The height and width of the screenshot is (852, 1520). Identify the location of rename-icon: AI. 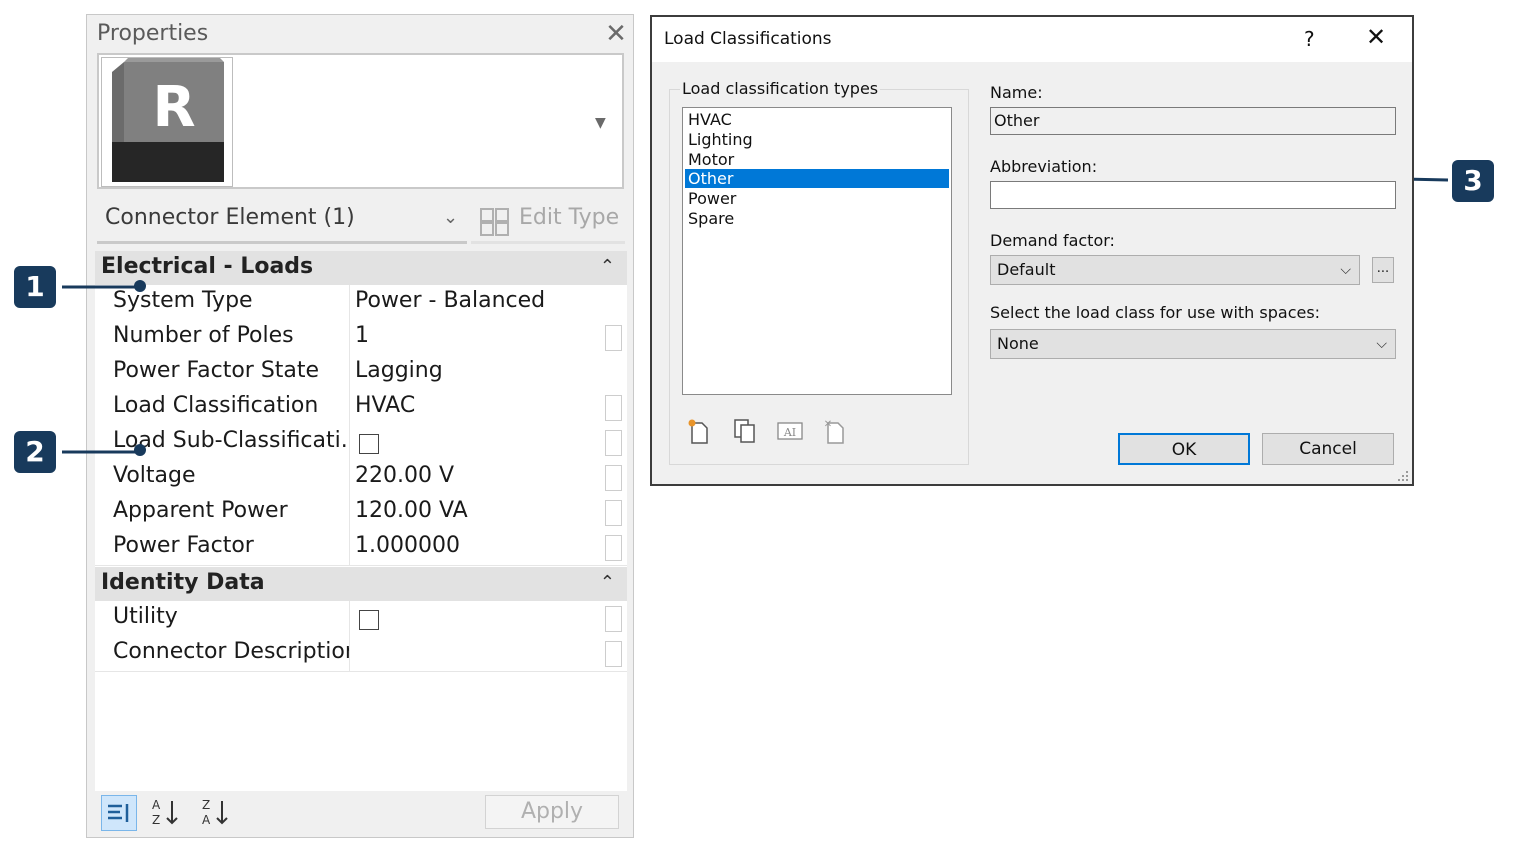
(790, 431).